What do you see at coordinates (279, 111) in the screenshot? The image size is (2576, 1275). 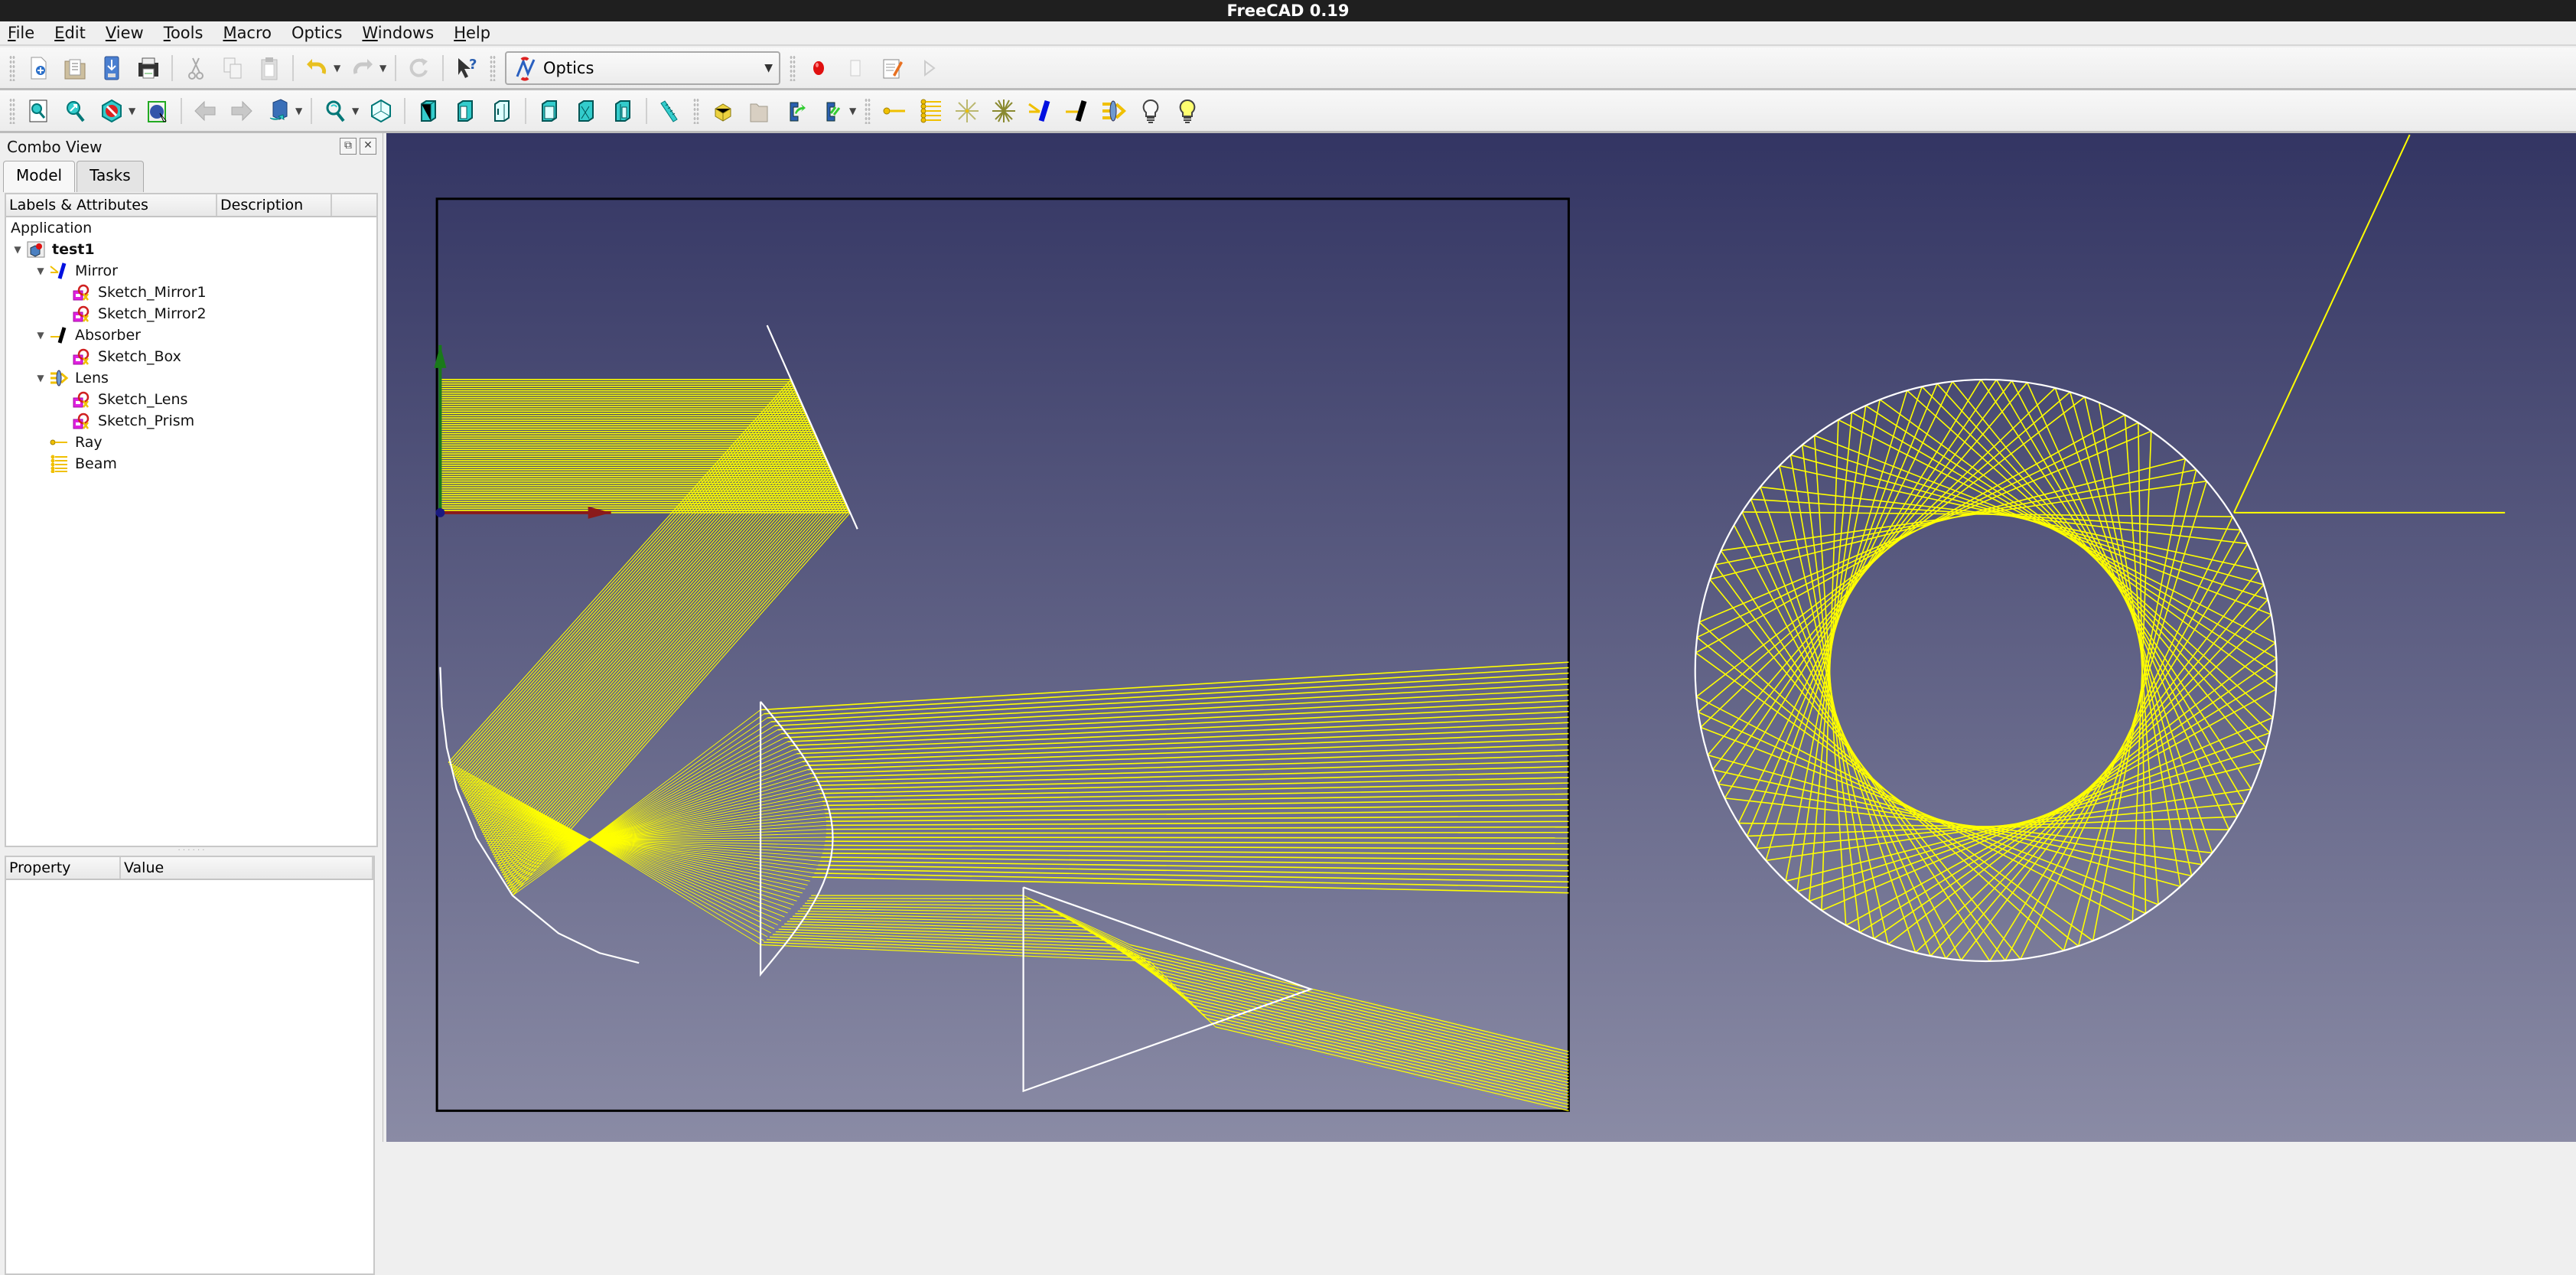 I see `sync-view-button` at bounding box center [279, 111].